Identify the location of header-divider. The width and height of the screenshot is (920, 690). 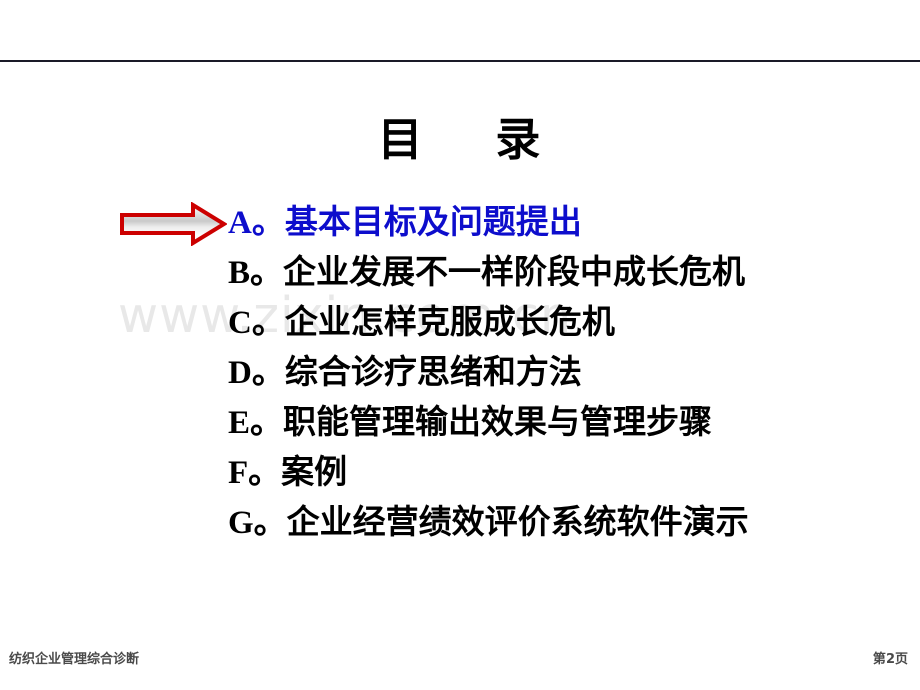
(460, 61).